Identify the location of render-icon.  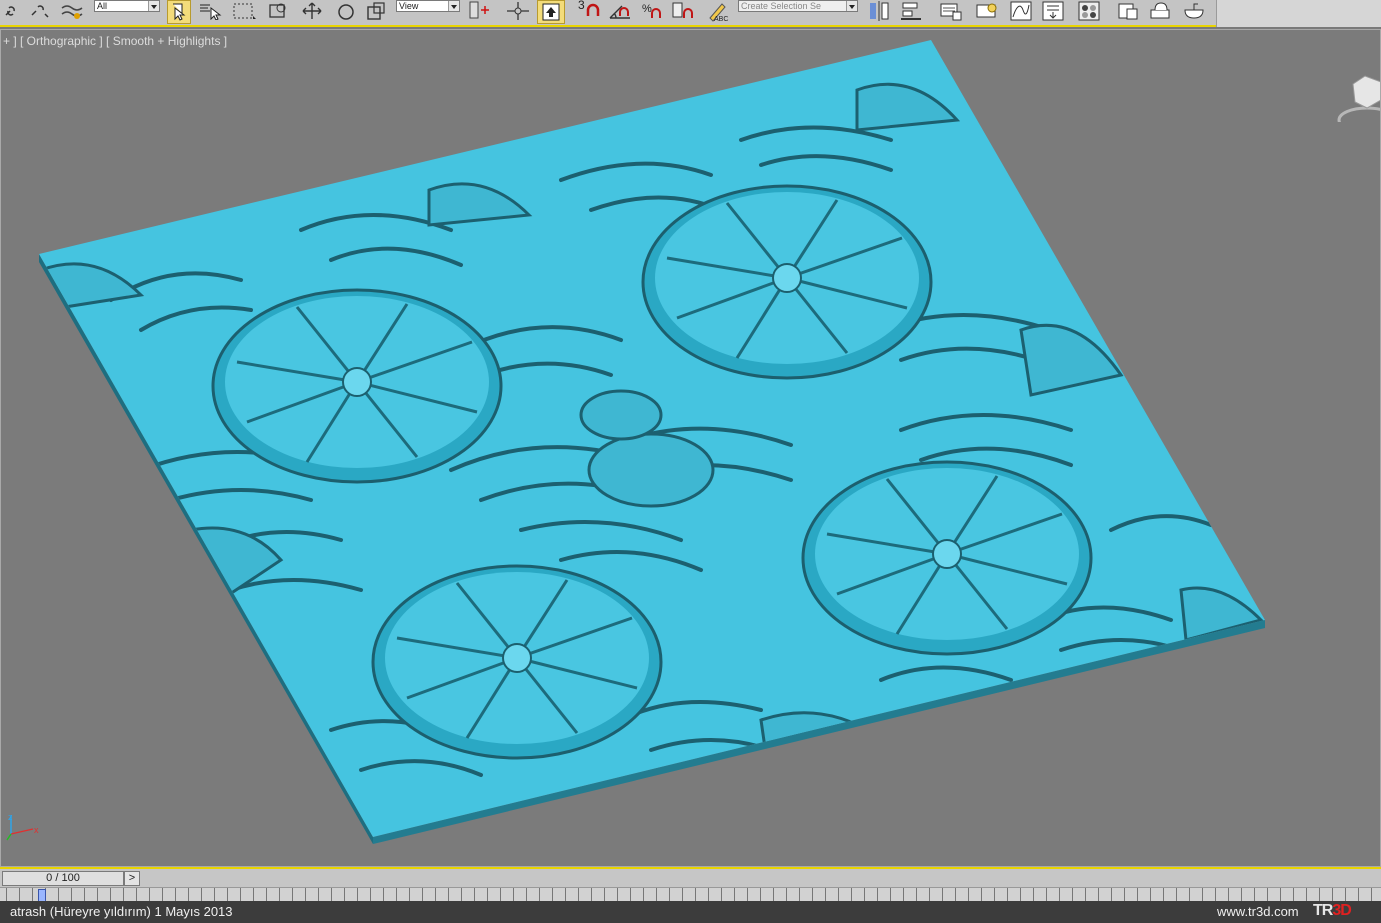
(1194, 11).